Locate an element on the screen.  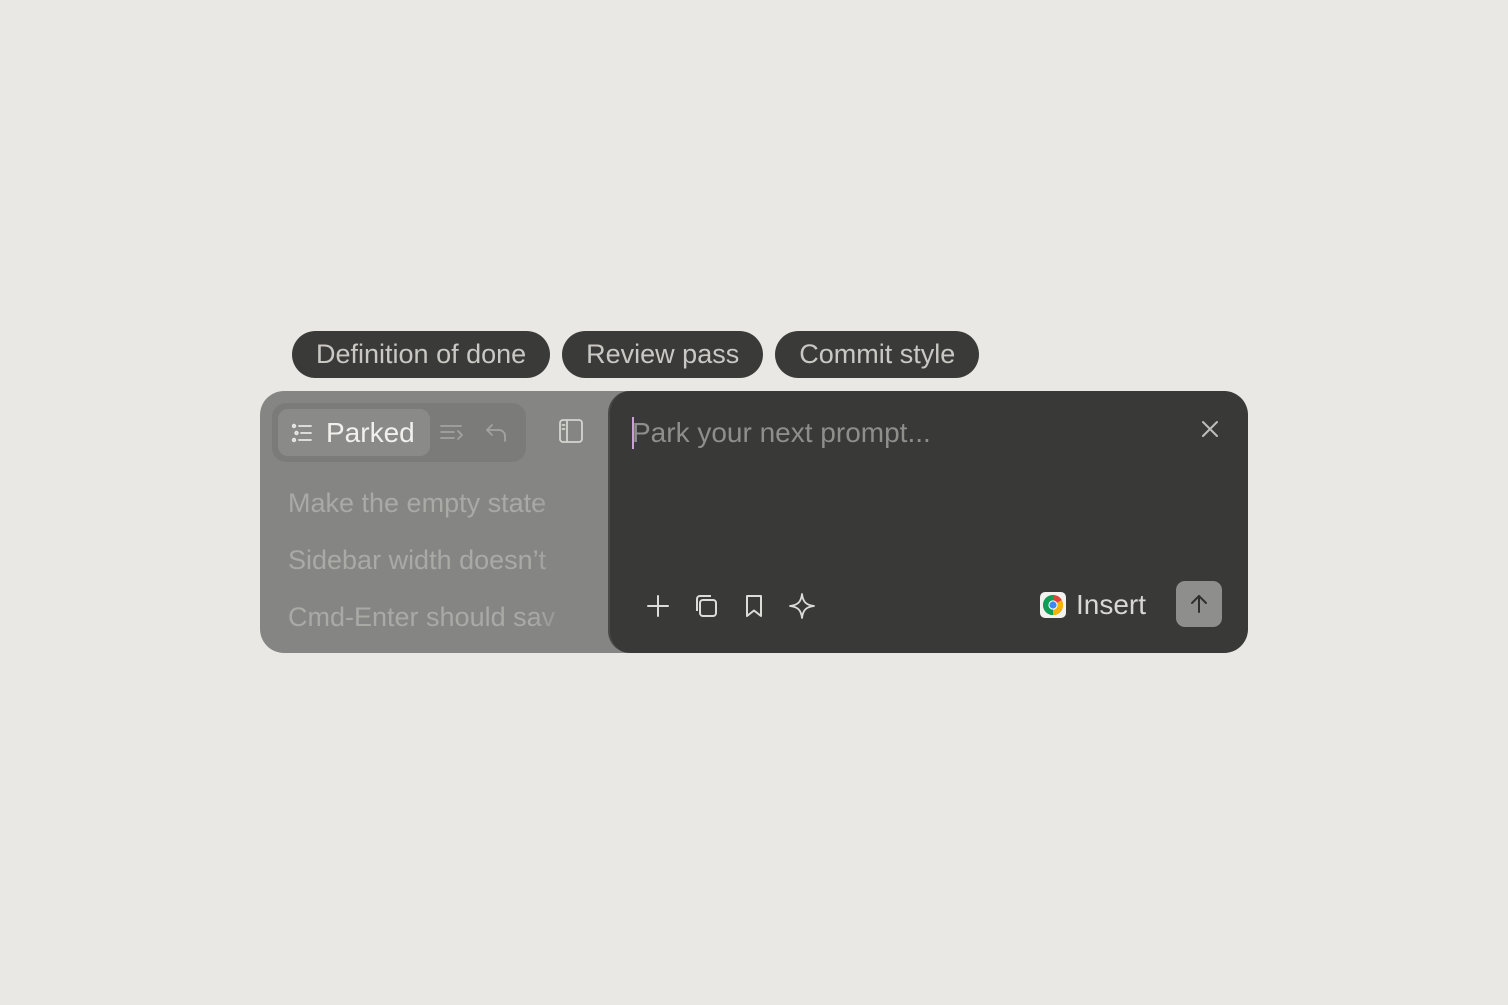
chip-review-pass: Review pass is located at coordinates (663, 354).